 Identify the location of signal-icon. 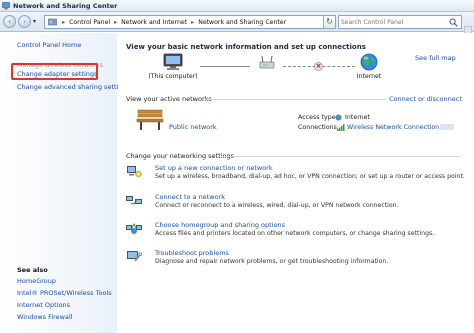
(341, 127).